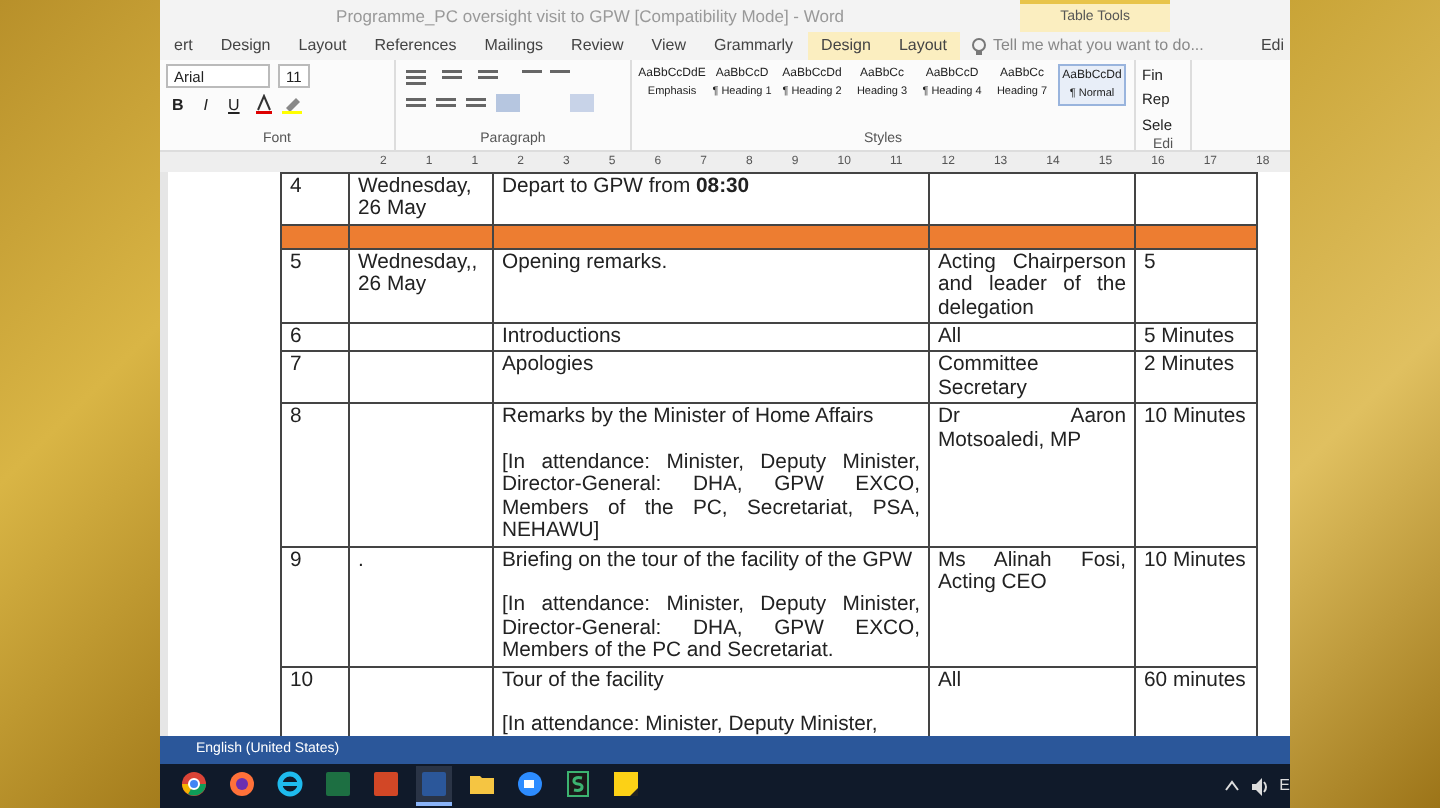 The width and height of the screenshot is (1440, 808). What do you see at coordinates (362, 561) in the screenshot?
I see `cell-text: .` at bounding box center [362, 561].